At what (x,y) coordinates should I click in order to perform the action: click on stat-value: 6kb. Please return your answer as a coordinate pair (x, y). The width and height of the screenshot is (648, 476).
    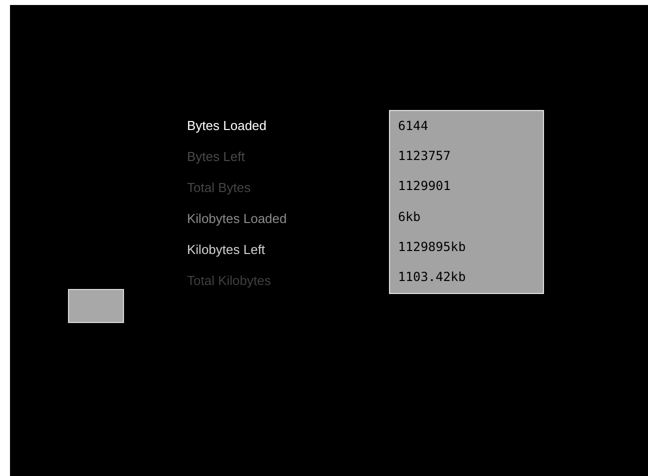
    Looking at the image, I should click on (409, 217).